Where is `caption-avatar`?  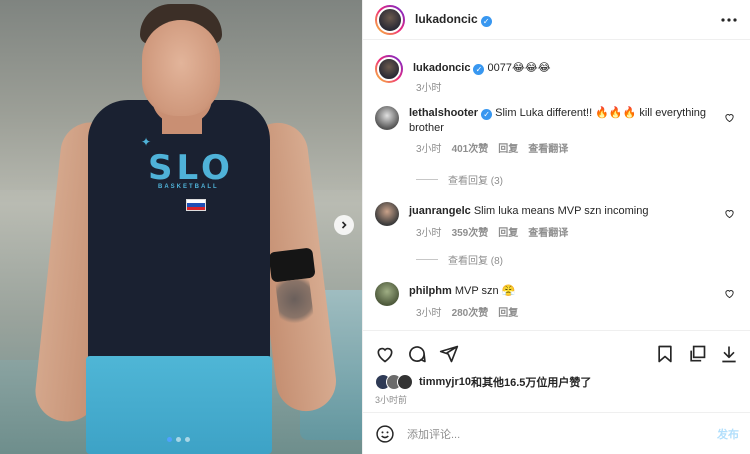 caption-avatar is located at coordinates (389, 69).